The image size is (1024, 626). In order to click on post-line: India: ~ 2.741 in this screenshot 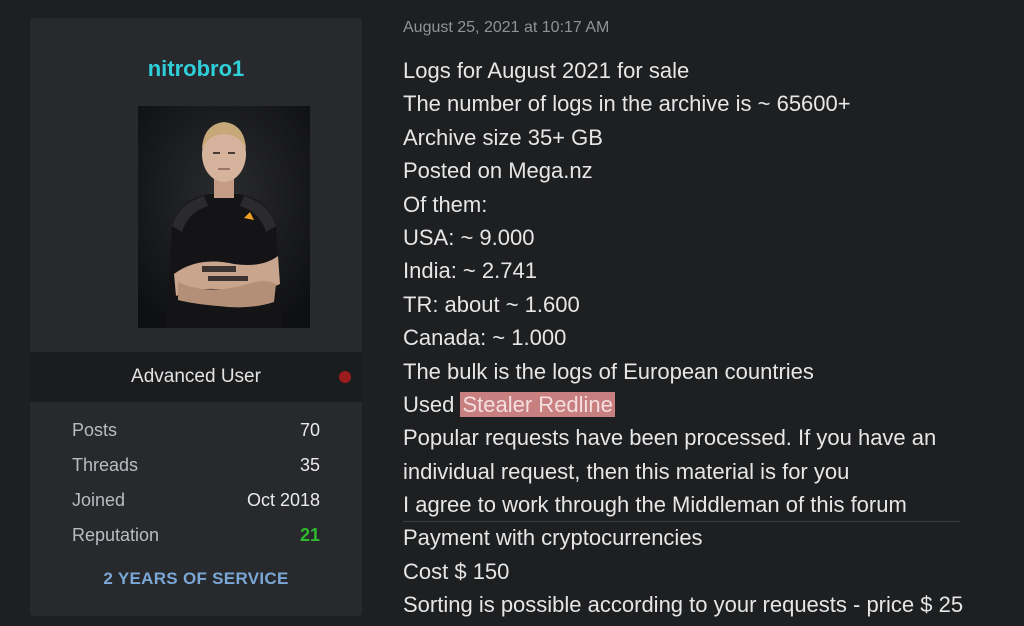, I will do `click(470, 271)`.